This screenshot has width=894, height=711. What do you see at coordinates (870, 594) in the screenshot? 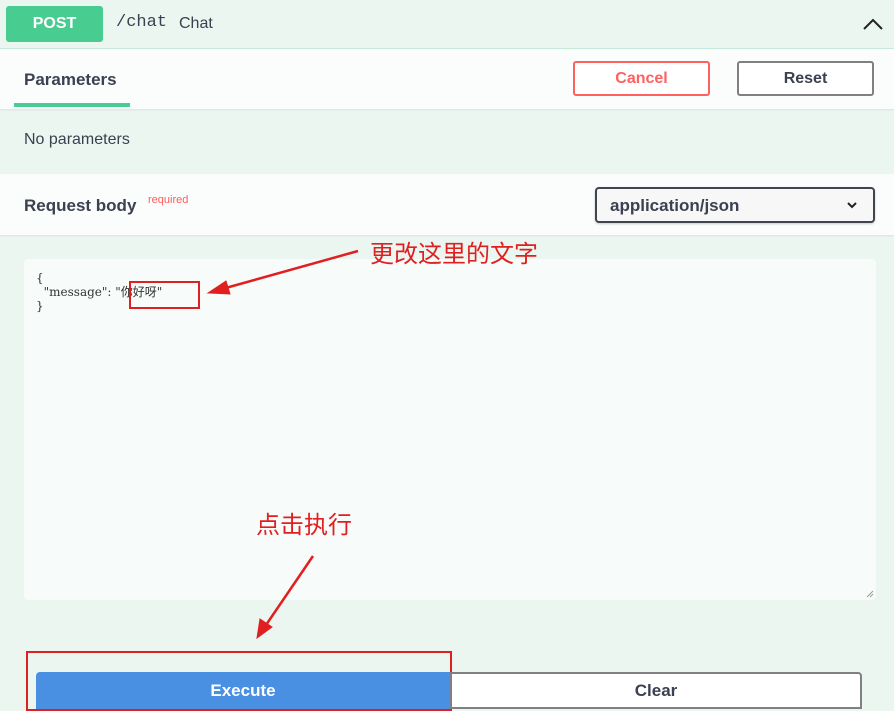
I see `resize-handle-icon` at bounding box center [870, 594].